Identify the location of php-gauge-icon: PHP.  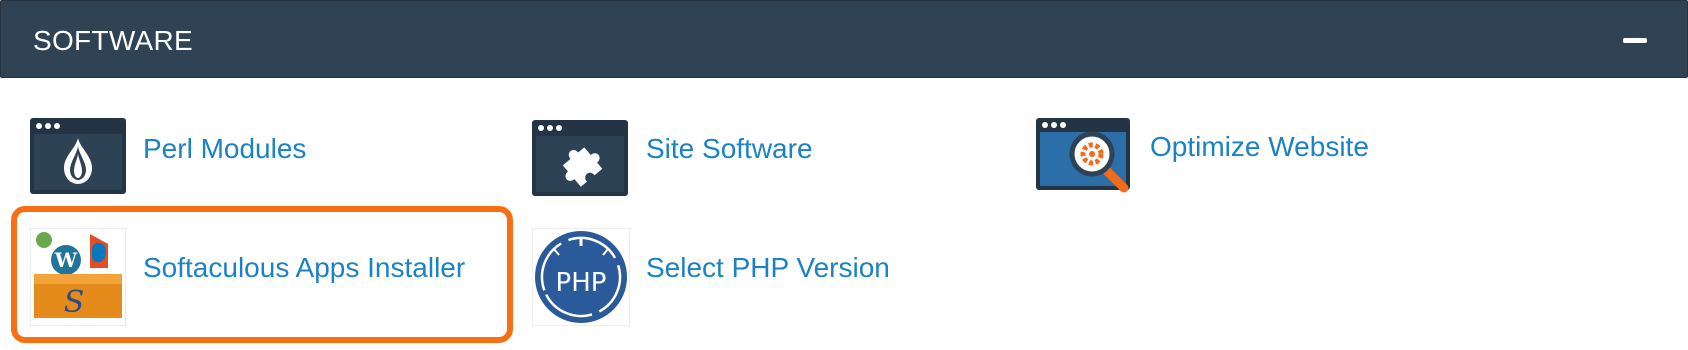
(581, 277).